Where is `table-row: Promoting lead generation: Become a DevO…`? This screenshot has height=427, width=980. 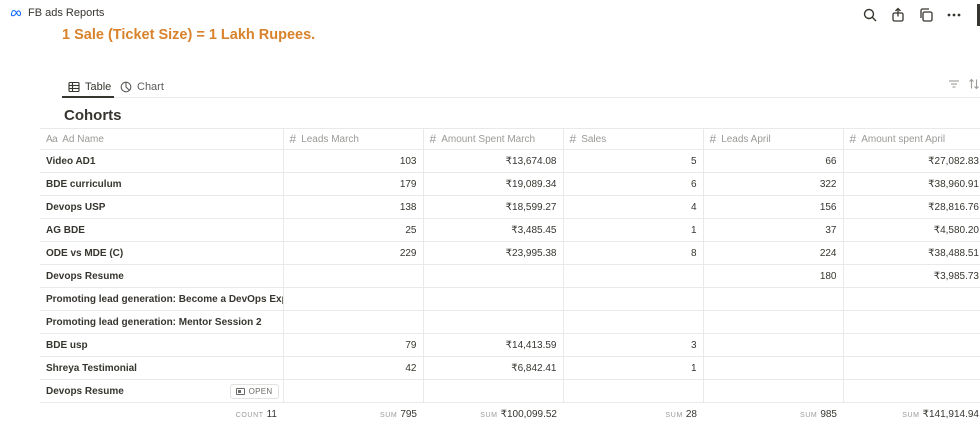 table-row: Promoting lead generation: Become a DevO… is located at coordinates (510, 299).